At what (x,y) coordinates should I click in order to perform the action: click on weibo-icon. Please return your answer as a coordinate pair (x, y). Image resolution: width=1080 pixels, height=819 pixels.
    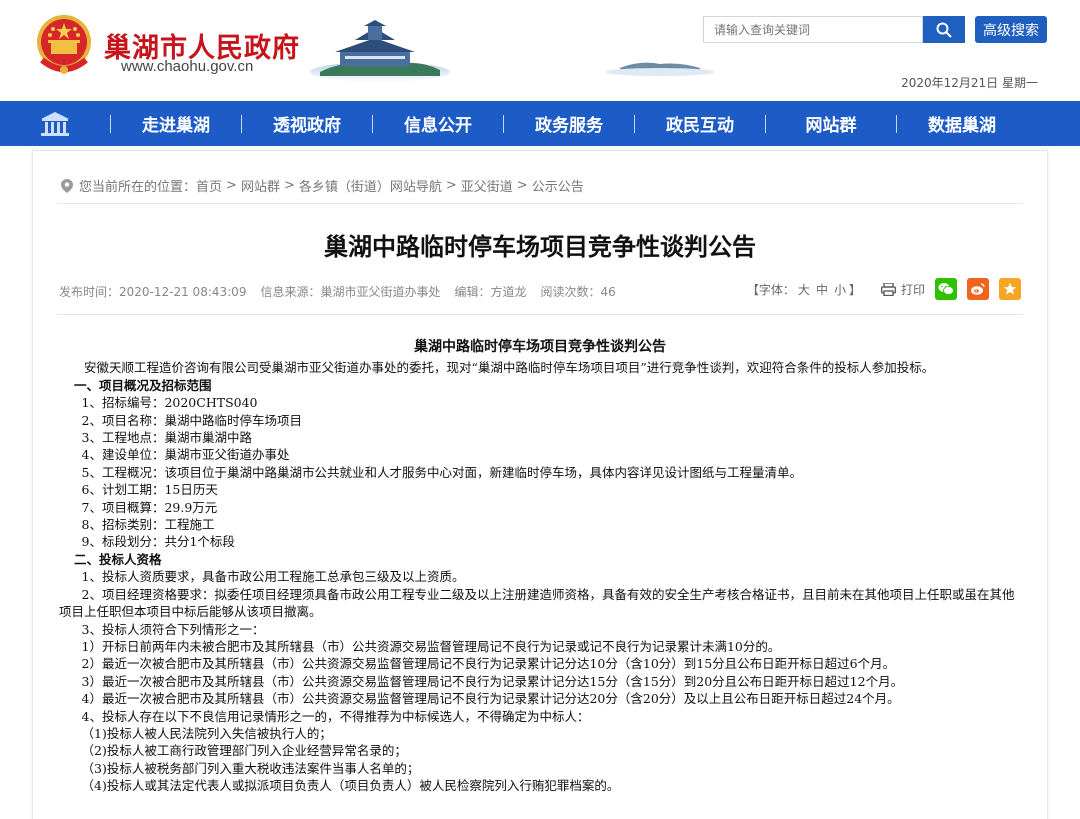
    Looking at the image, I should click on (978, 289).